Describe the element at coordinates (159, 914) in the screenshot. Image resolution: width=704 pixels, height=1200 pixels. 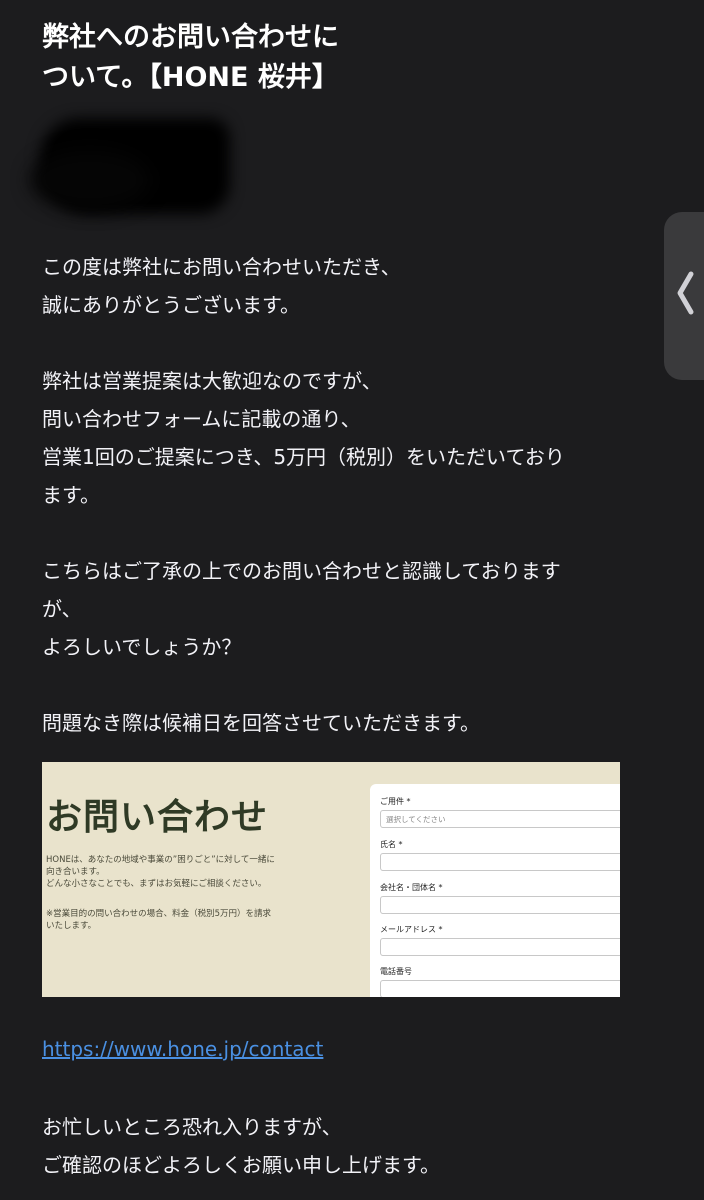
I see `preview-note-line: ※営業目的の問い合わせの場合、料金（税別5万円）を請求` at that location.